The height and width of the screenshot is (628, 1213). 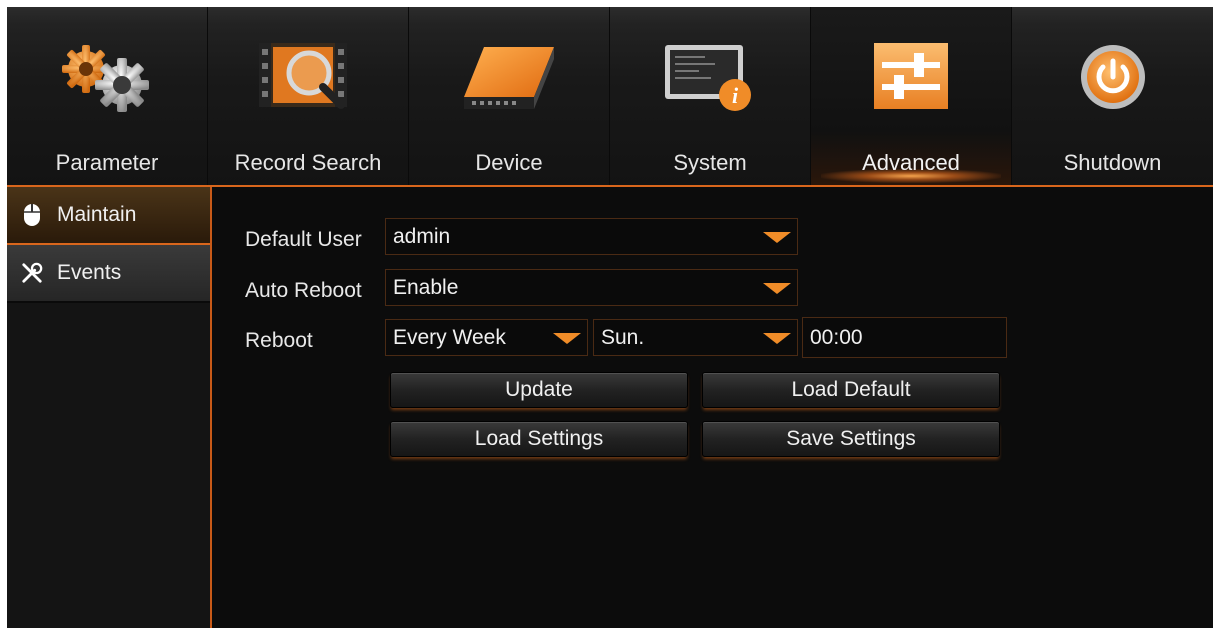 What do you see at coordinates (735, 95) in the screenshot?
I see `svg-text: i` at bounding box center [735, 95].